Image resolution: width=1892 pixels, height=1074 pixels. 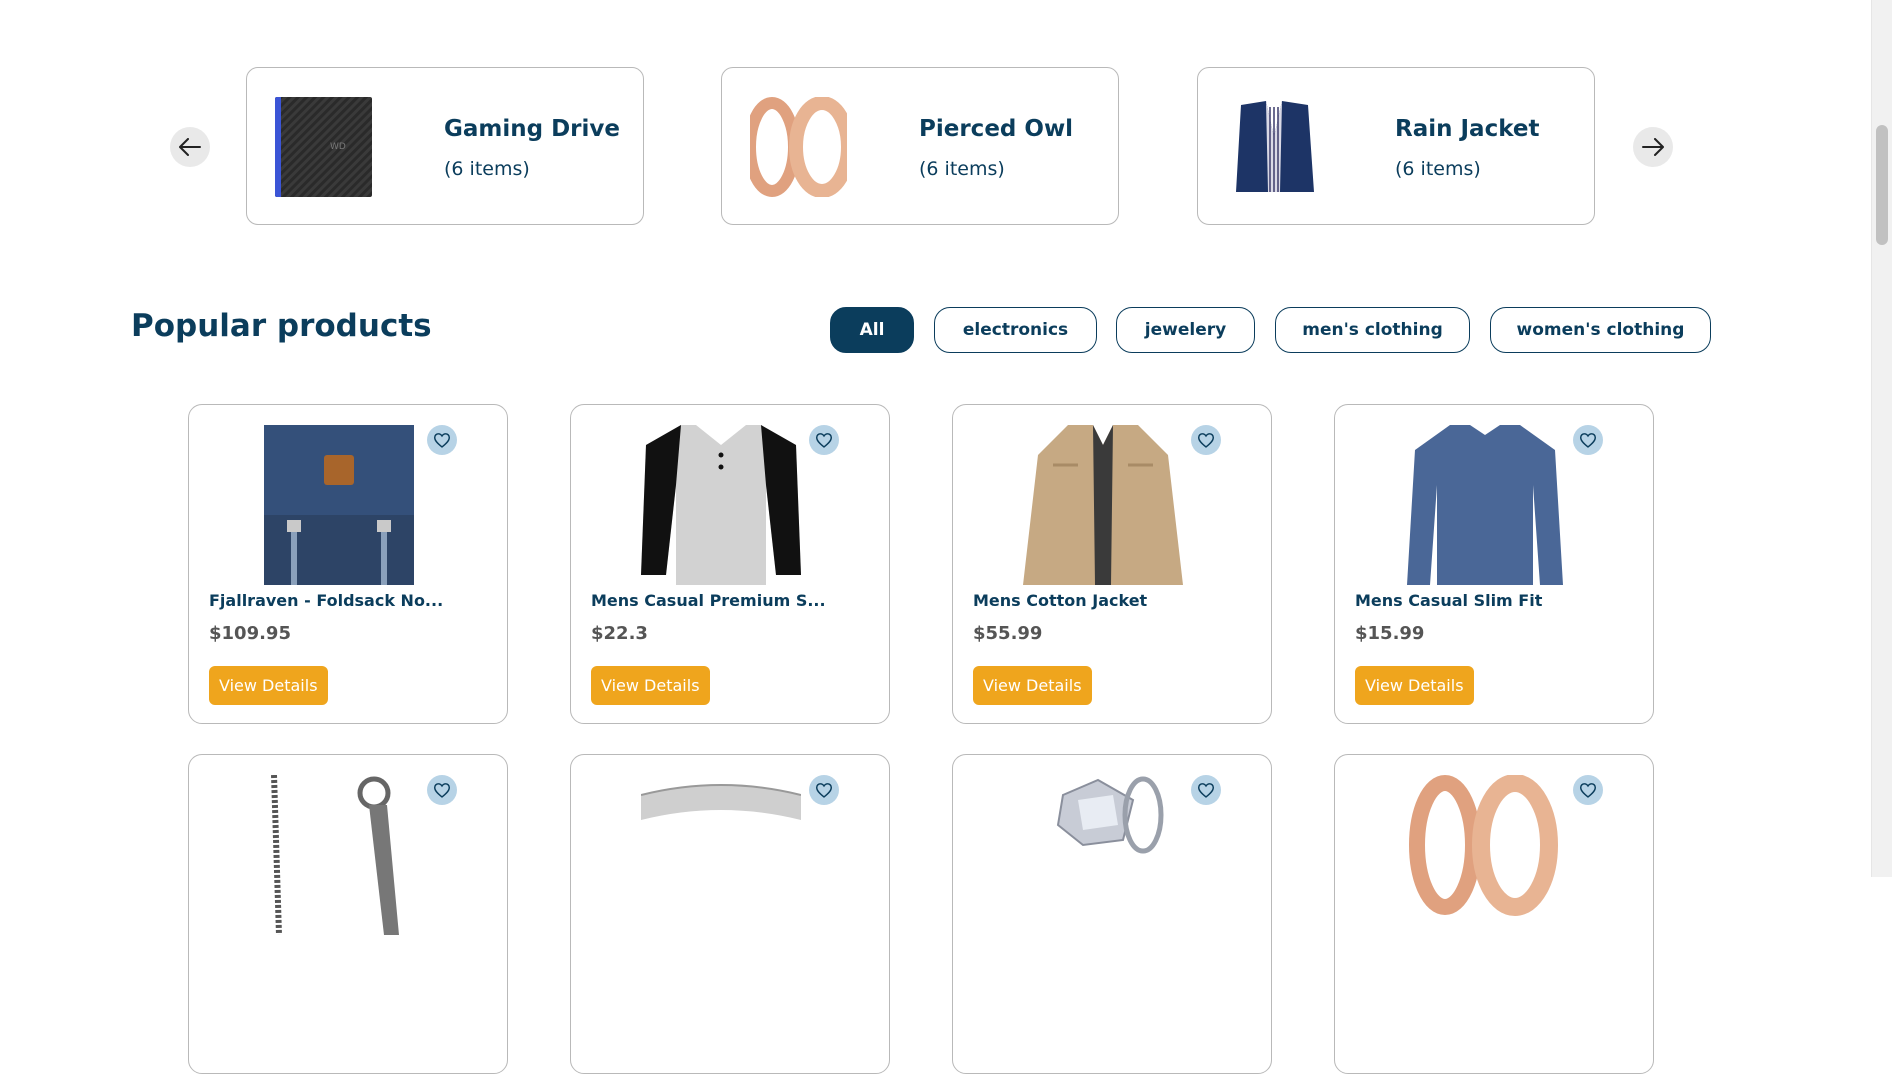 I want to click on arrow-right-icon, so click(x=1653, y=147).